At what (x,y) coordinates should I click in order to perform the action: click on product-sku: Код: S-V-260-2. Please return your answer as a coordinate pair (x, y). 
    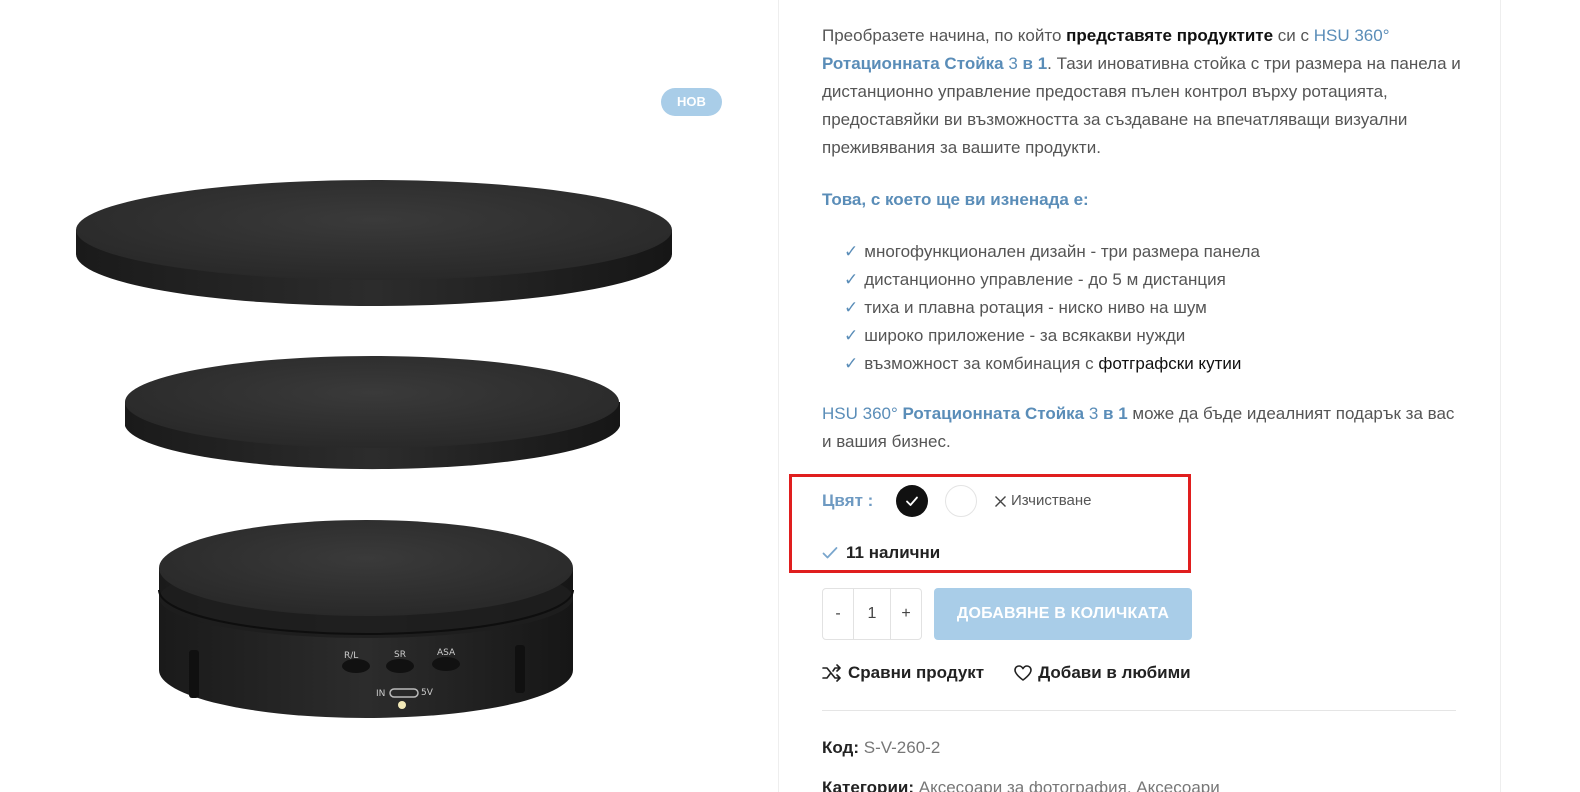
    Looking at the image, I should click on (881, 748).